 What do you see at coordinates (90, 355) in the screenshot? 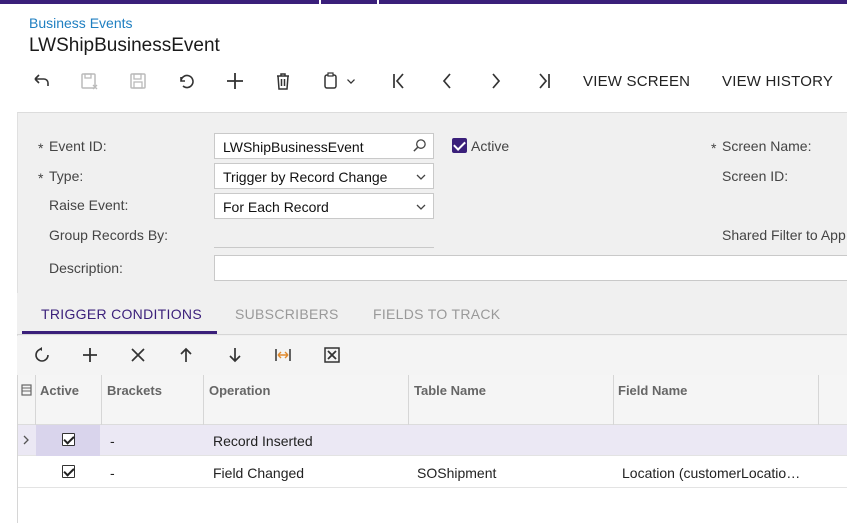
I see `add-row-icon` at bounding box center [90, 355].